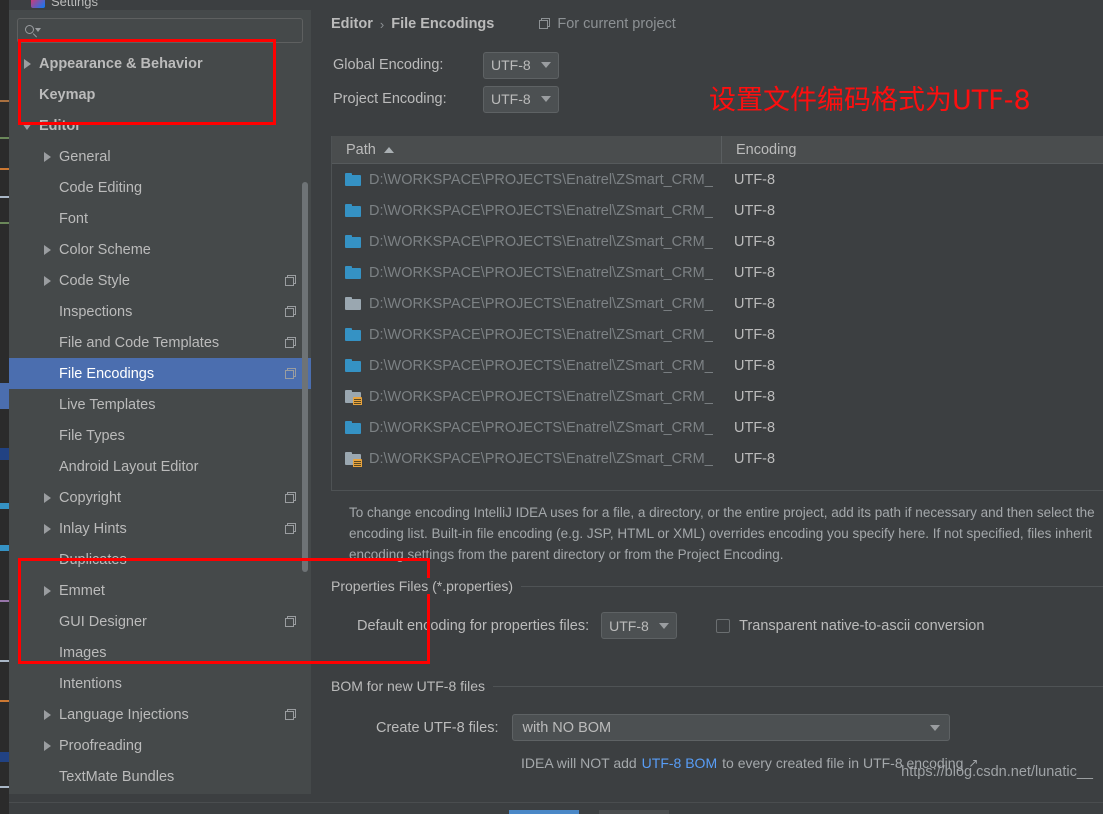 The height and width of the screenshot is (814, 1103). Describe the element at coordinates (160, 559) in the screenshot. I see `sidebar-item-duplicates: Duplicates` at that location.